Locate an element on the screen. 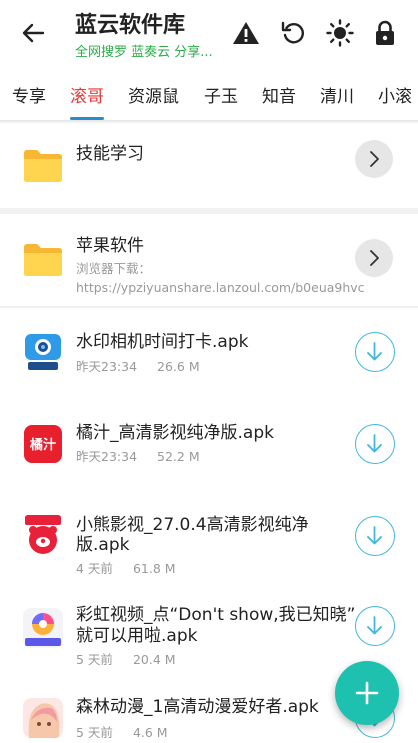 The width and height of the screenshot is (418, 743). add-fab-button is located at coordinates (367, 693).